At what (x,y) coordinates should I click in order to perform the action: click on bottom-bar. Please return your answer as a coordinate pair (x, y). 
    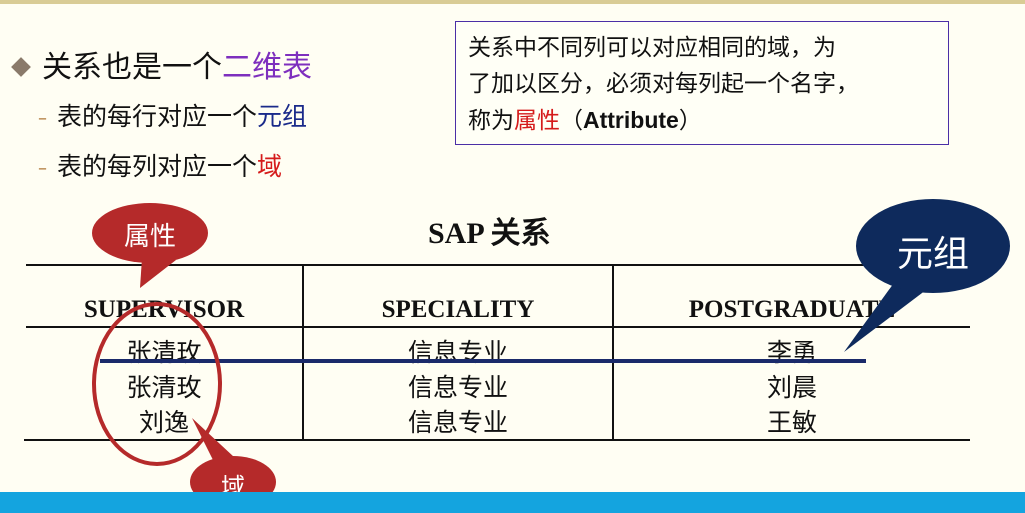
    Looking at the image, I should click on (512, 502).